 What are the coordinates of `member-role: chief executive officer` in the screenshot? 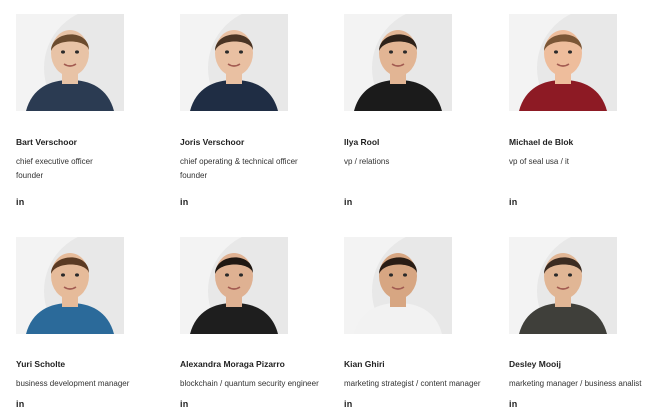 It's located at (54, 161).